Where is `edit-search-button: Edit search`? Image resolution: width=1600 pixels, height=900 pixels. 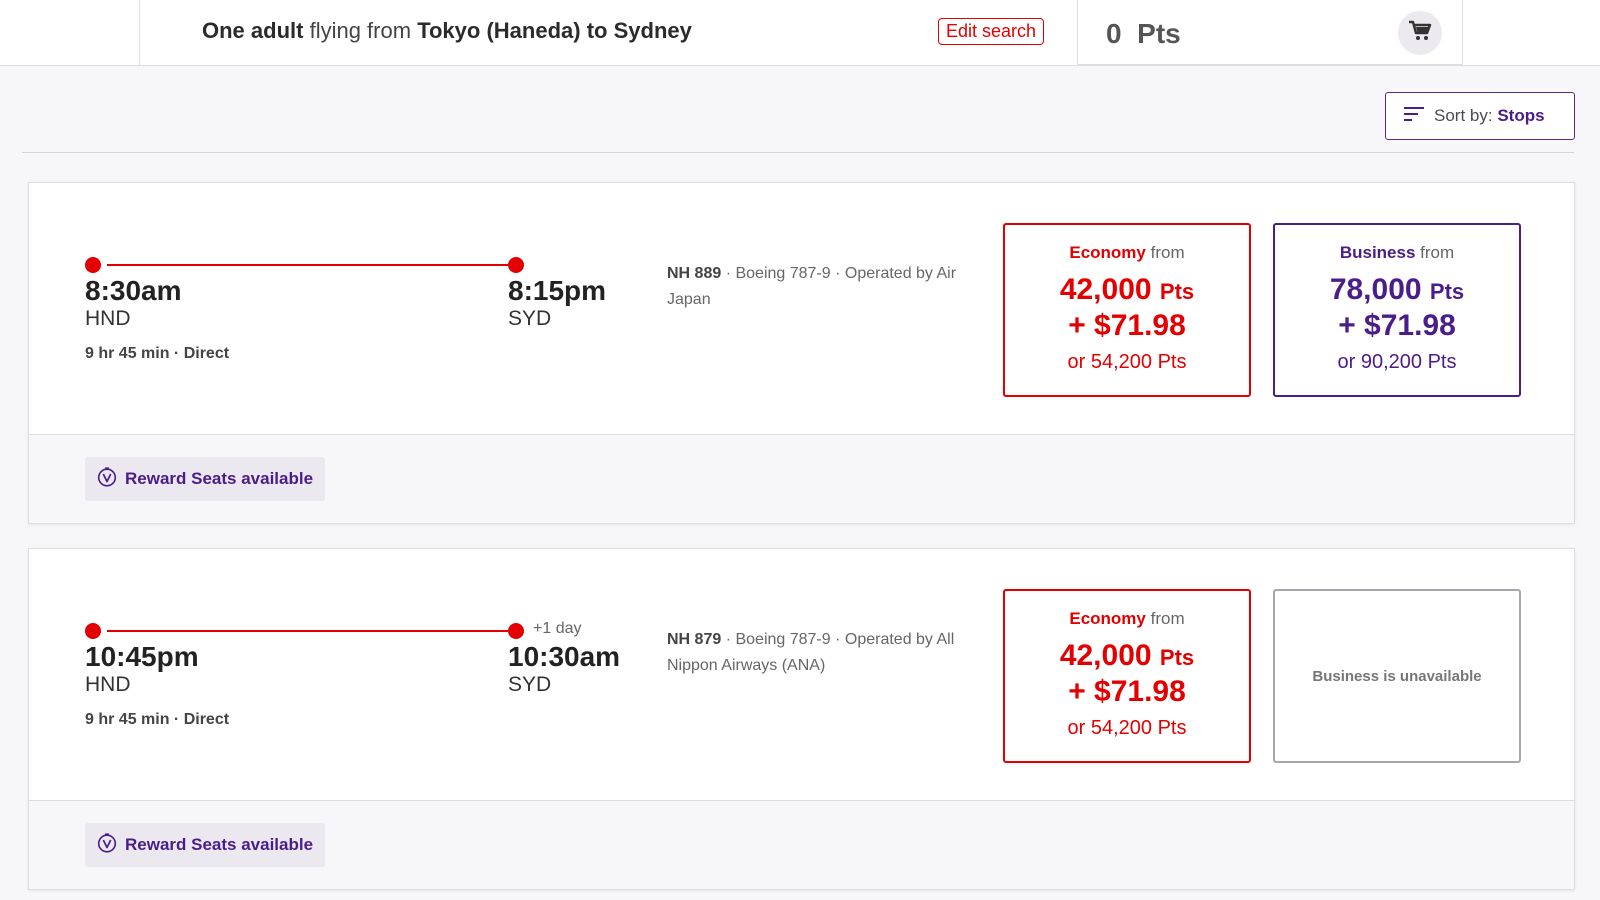 edit-search-button: Edit search is located at coordinates (991, 31).